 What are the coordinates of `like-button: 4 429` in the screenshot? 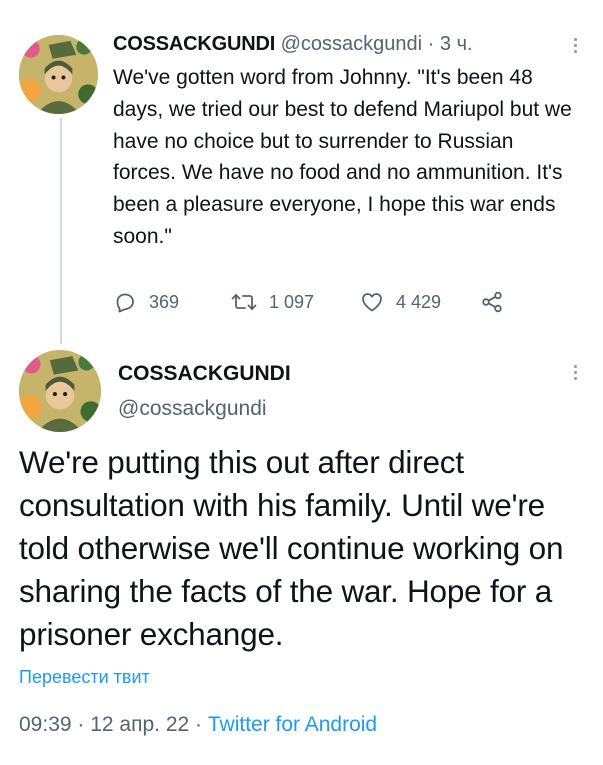 It's located at (400, 302).